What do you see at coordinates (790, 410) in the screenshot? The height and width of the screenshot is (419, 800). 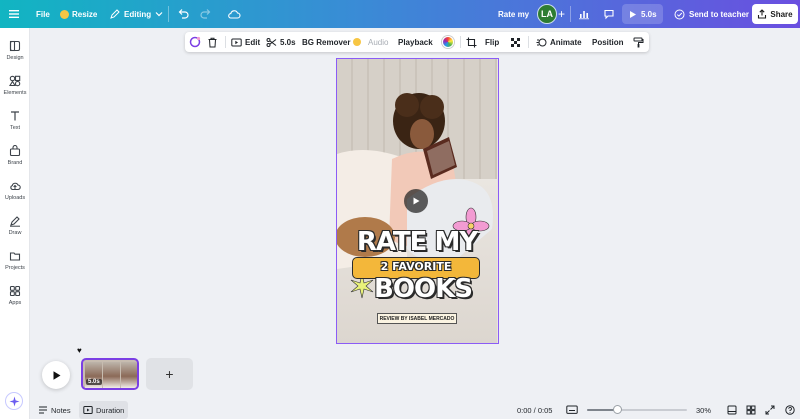 I see `help-button` at bounding box center [790, 410].